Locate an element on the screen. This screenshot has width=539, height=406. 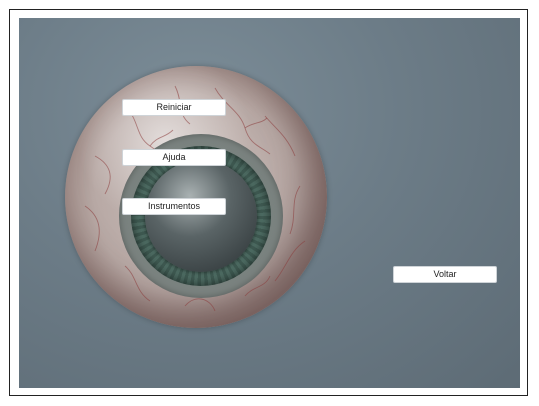
iris is located at coordinates (201, 216).